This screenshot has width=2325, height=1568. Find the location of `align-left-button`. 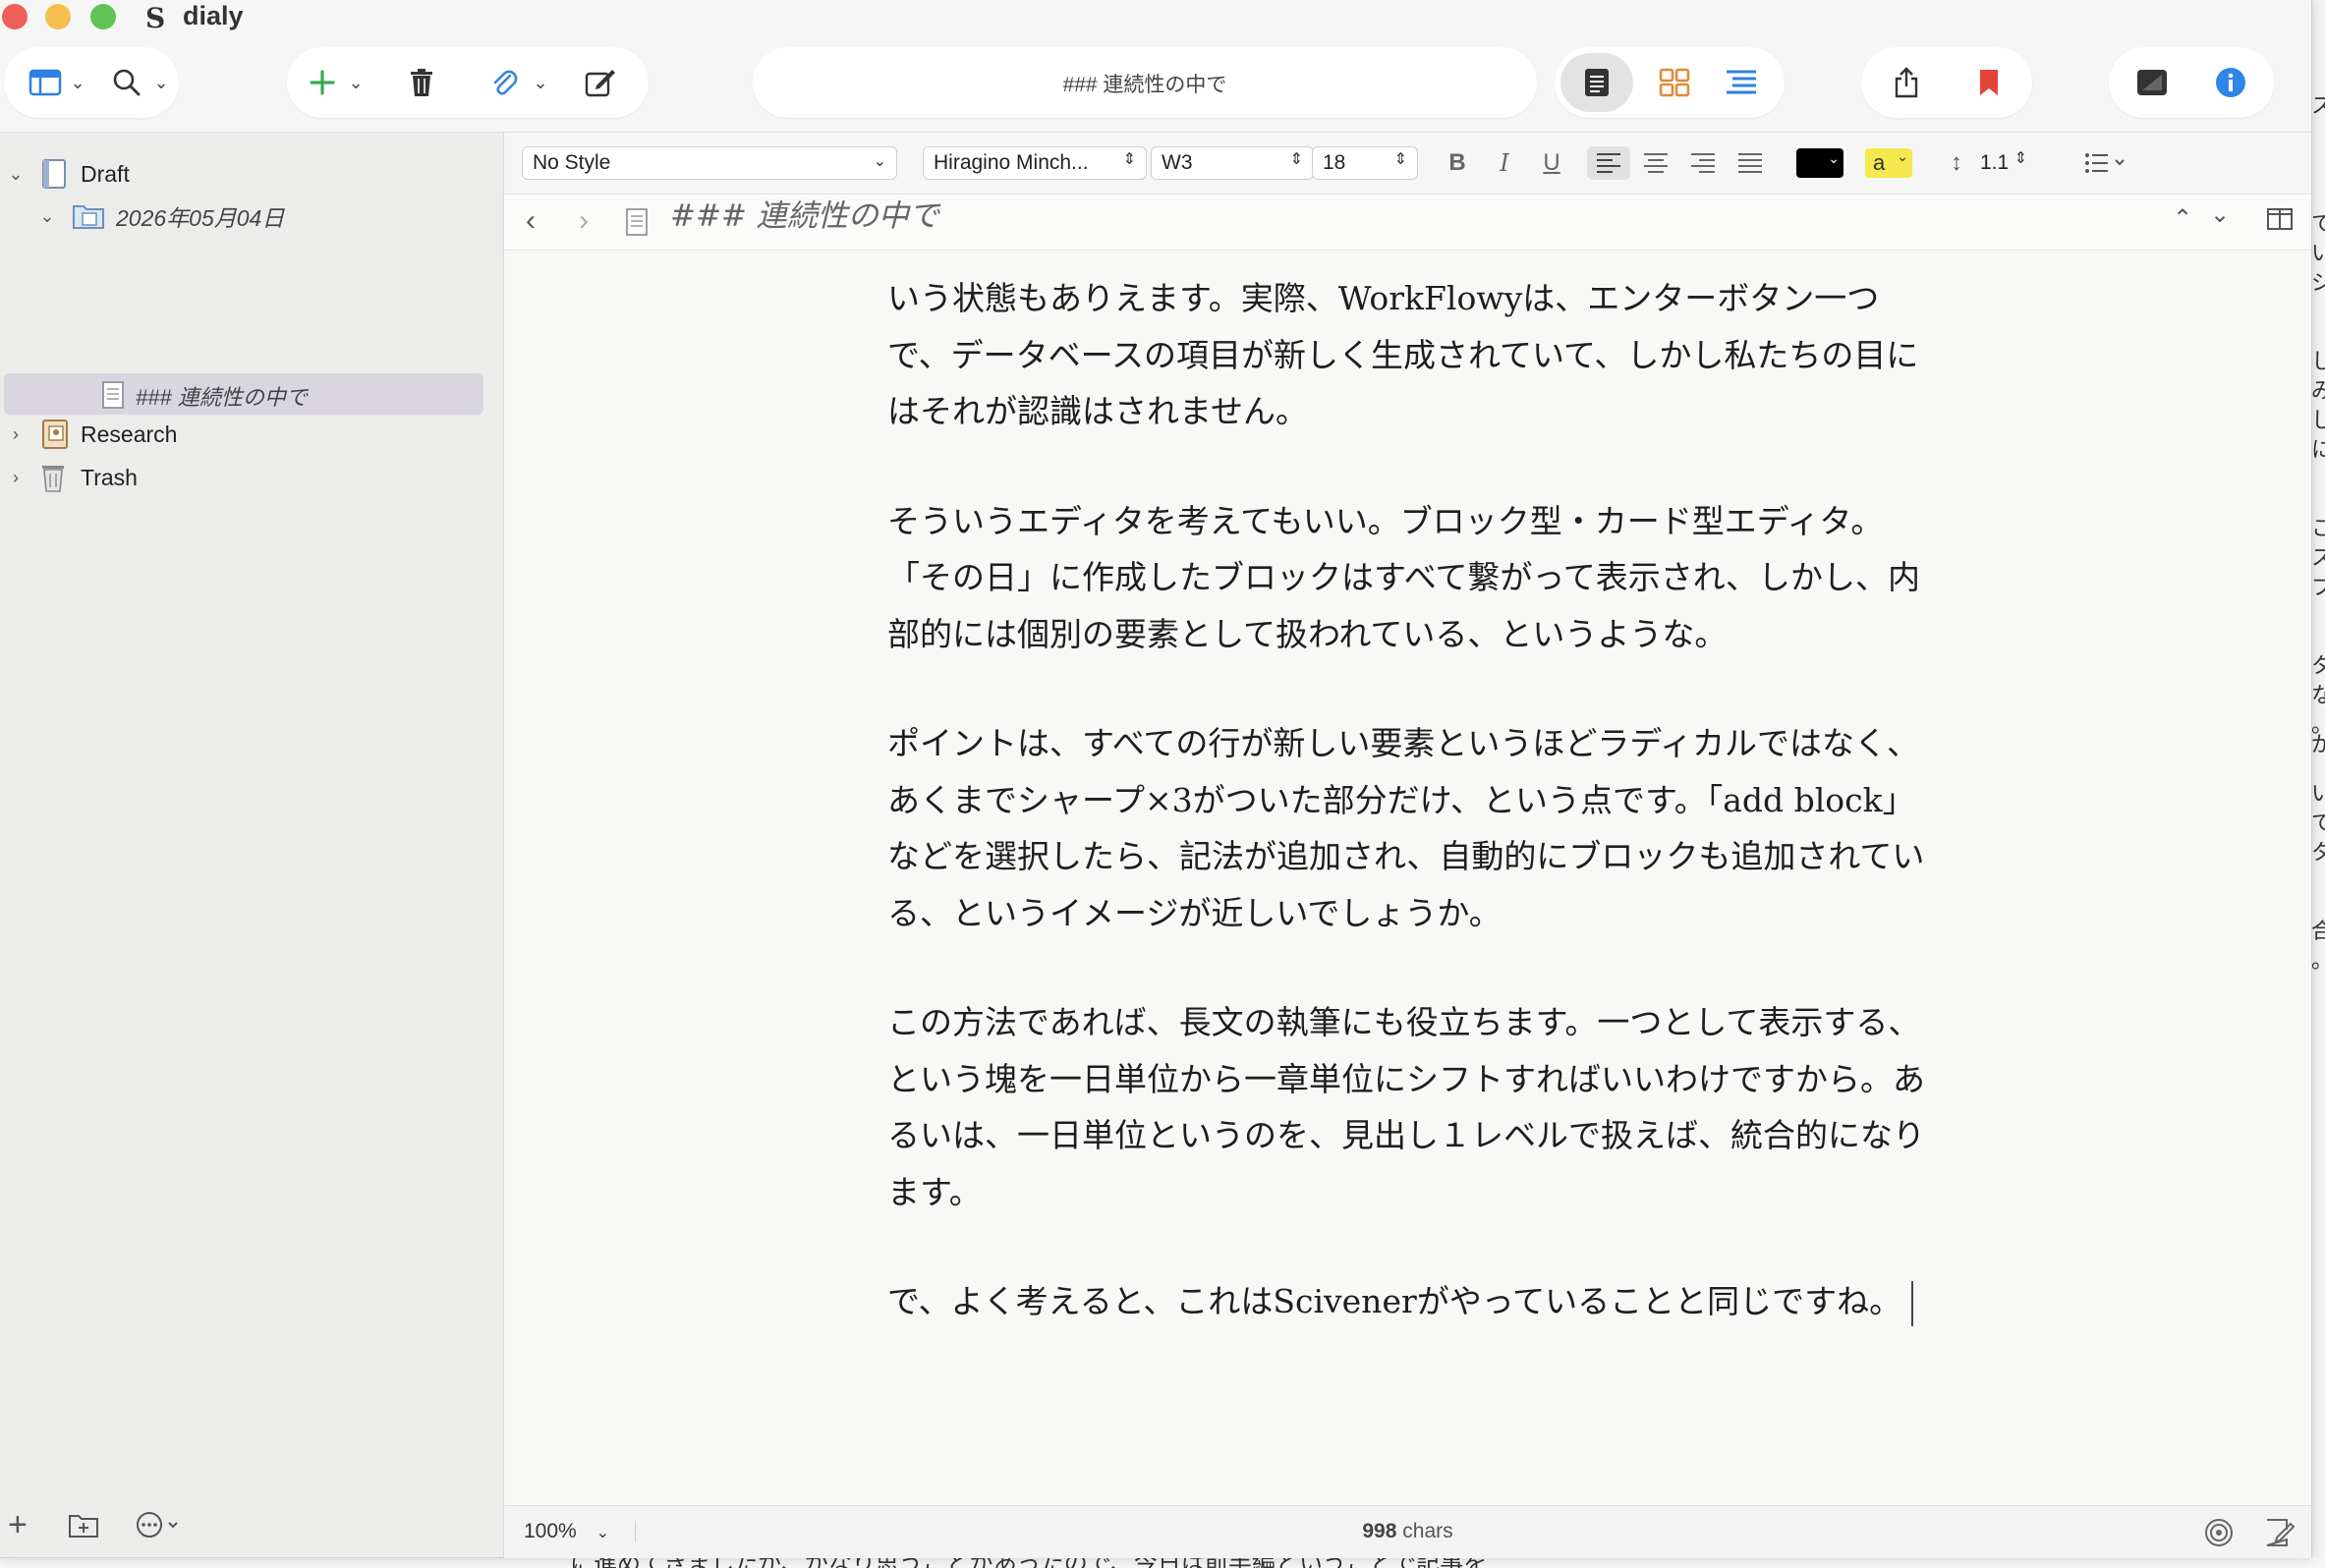

align-left-button is located at coordinates (1608, 163).